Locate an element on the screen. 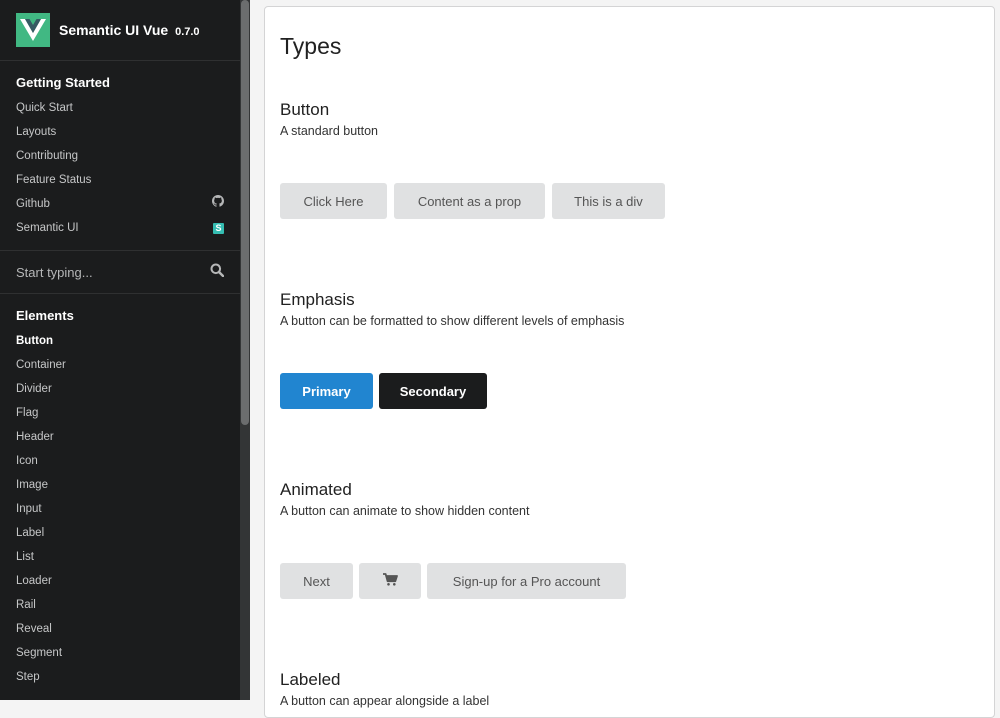  cart-button is located at coordinates (390, 581).